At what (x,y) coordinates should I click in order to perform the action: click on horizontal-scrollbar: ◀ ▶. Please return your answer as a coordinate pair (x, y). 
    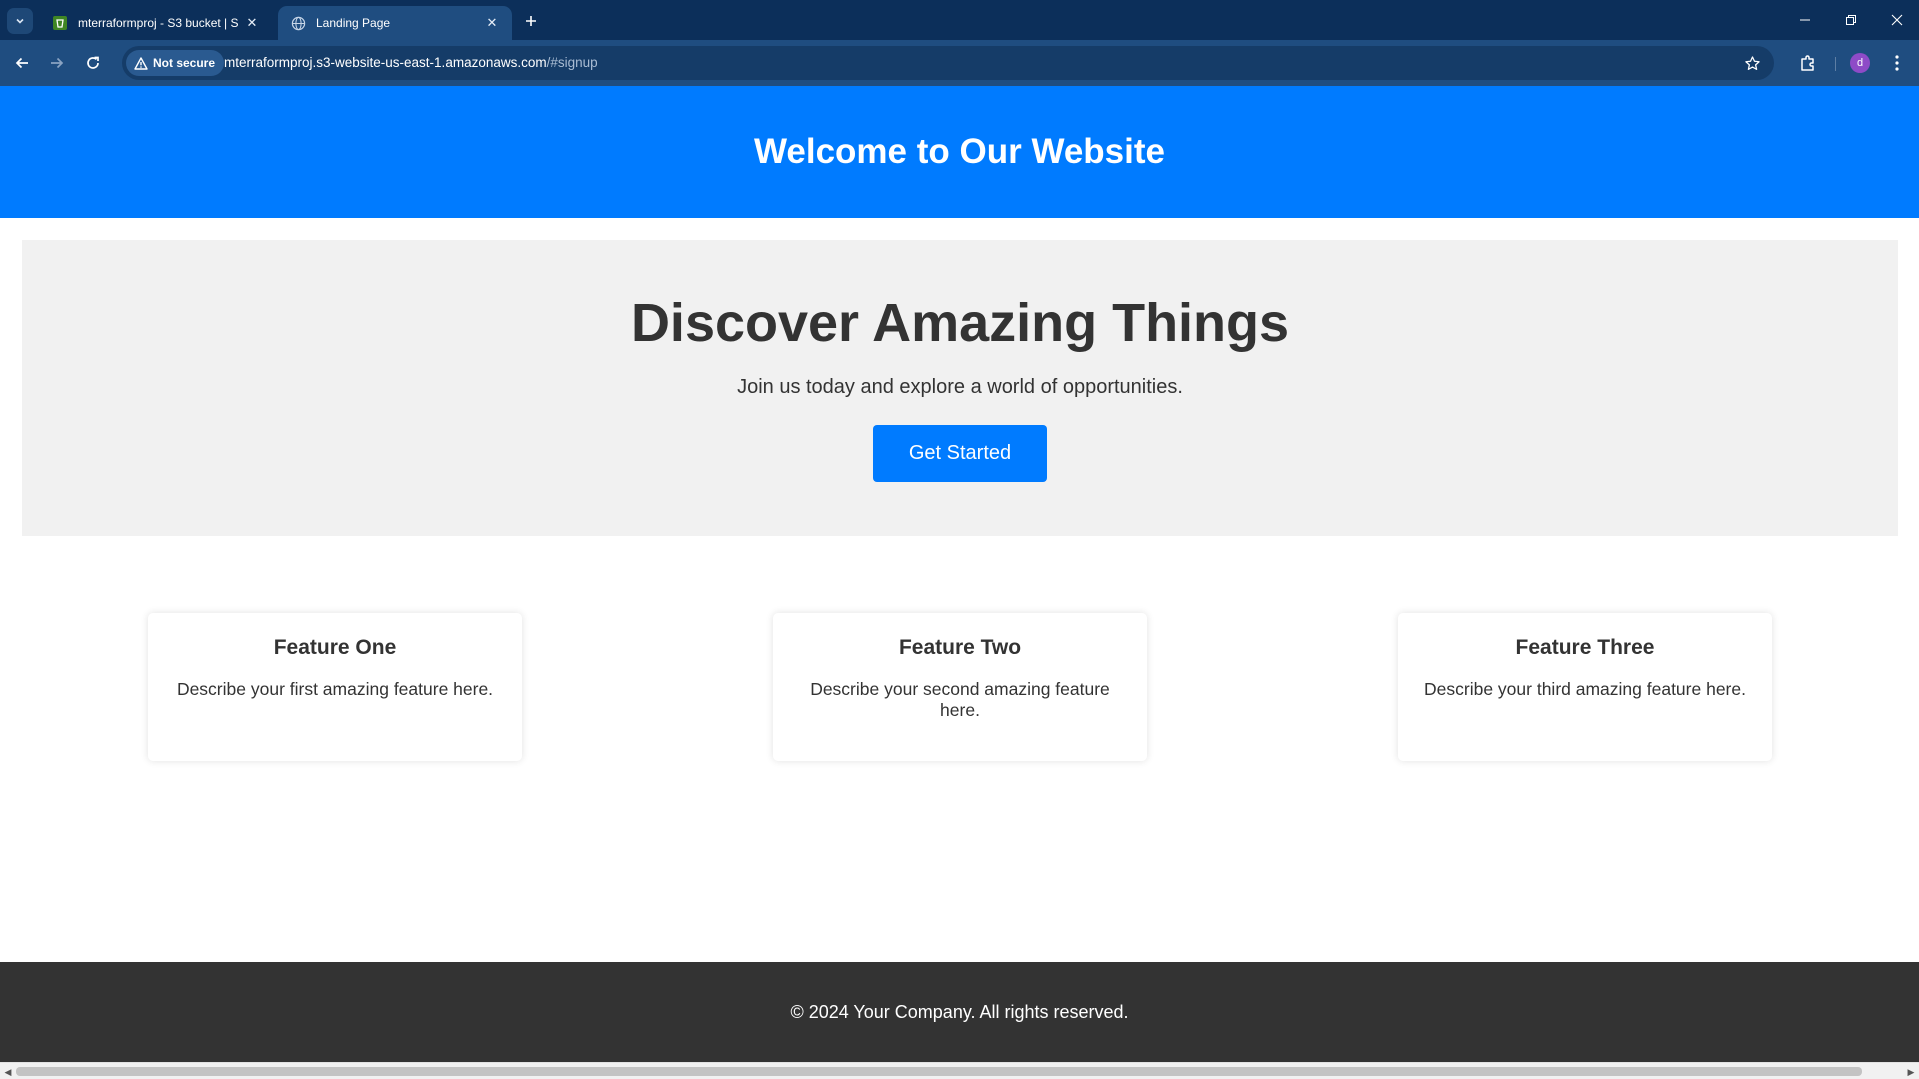
    Looking at the image, I should click on (959, 1070).